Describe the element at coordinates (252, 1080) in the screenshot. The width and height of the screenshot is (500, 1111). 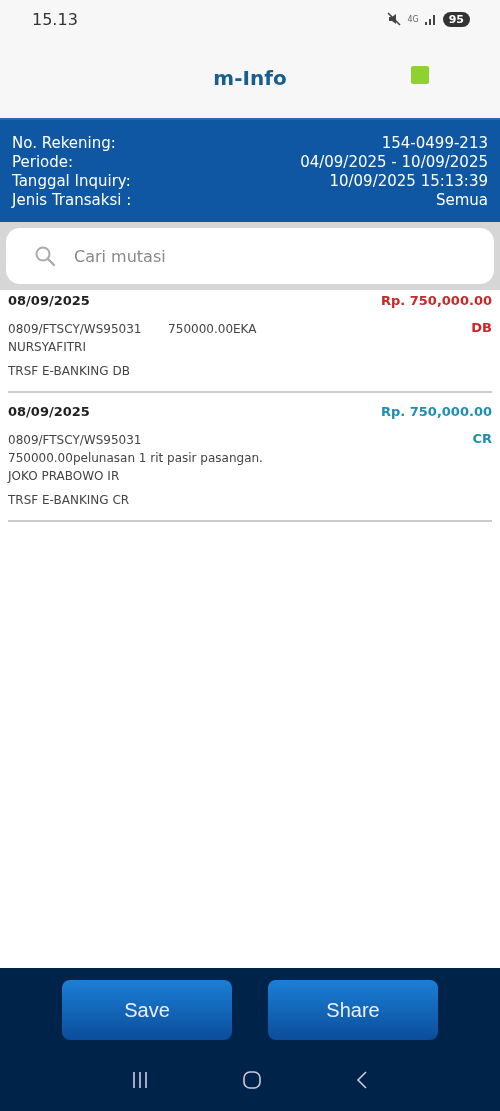
I see `home-icon` at that location.